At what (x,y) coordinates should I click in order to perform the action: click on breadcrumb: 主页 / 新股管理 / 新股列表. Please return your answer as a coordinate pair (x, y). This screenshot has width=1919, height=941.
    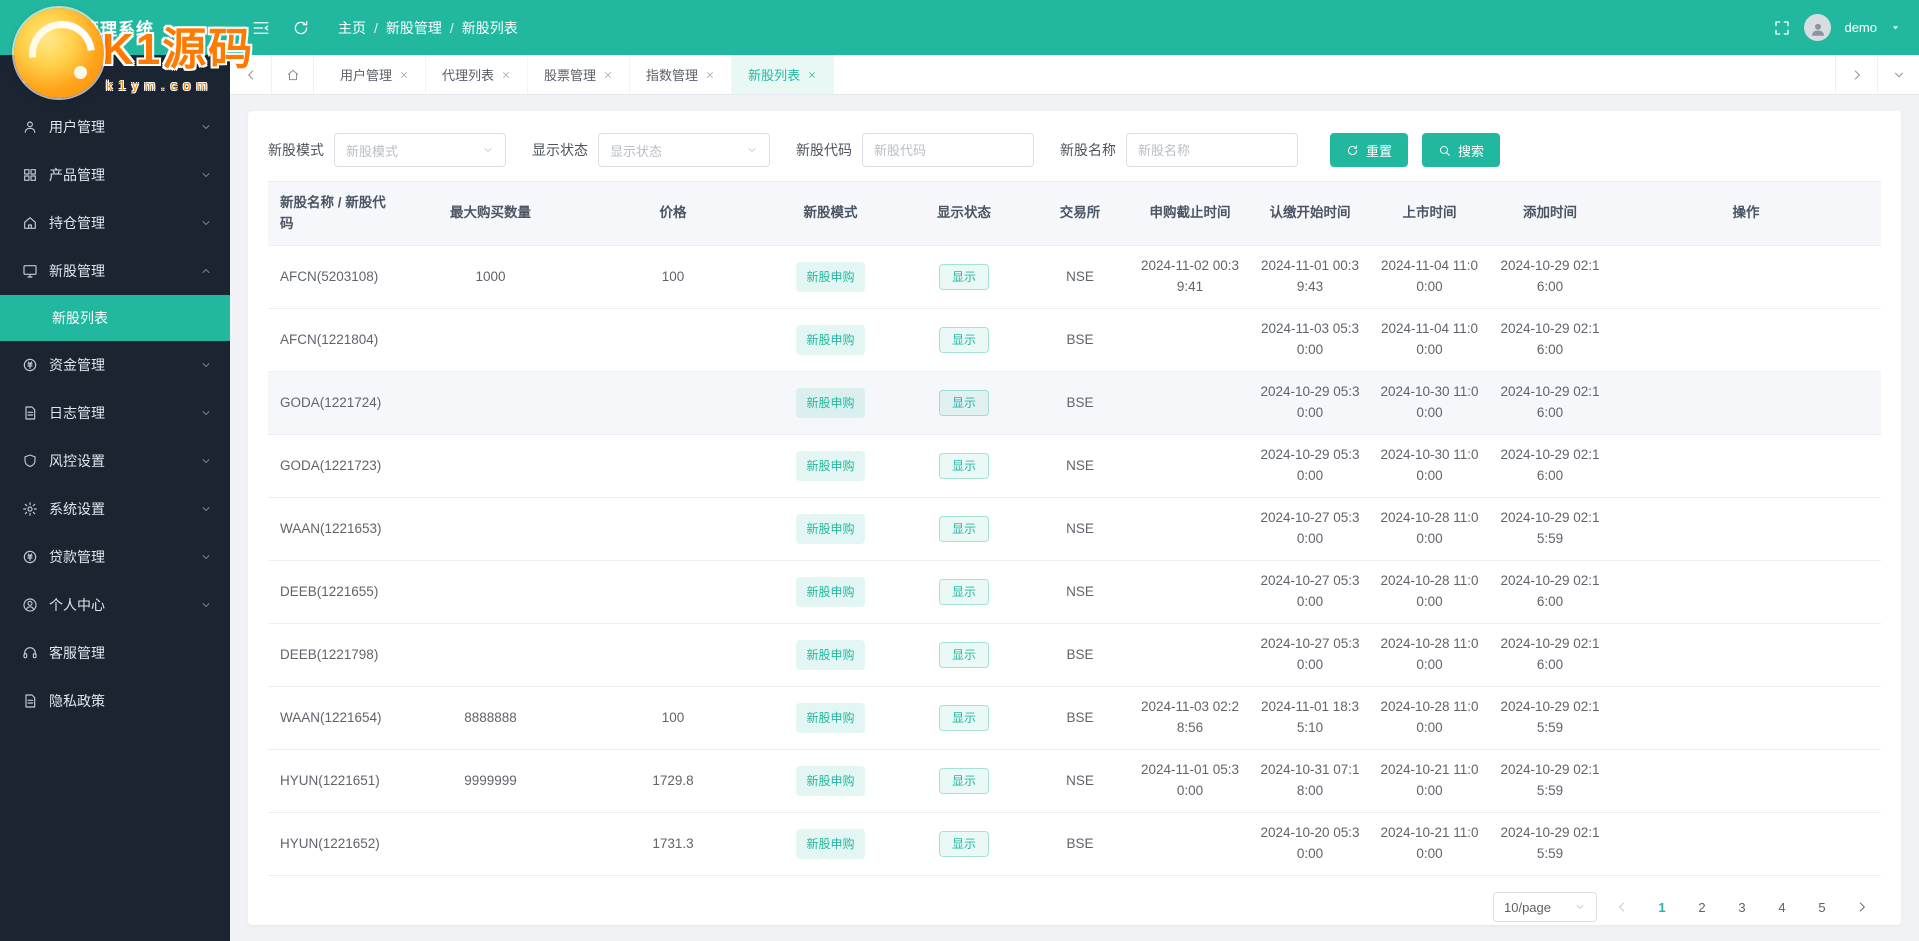
    Looking at the image, I should click on (428, 28).